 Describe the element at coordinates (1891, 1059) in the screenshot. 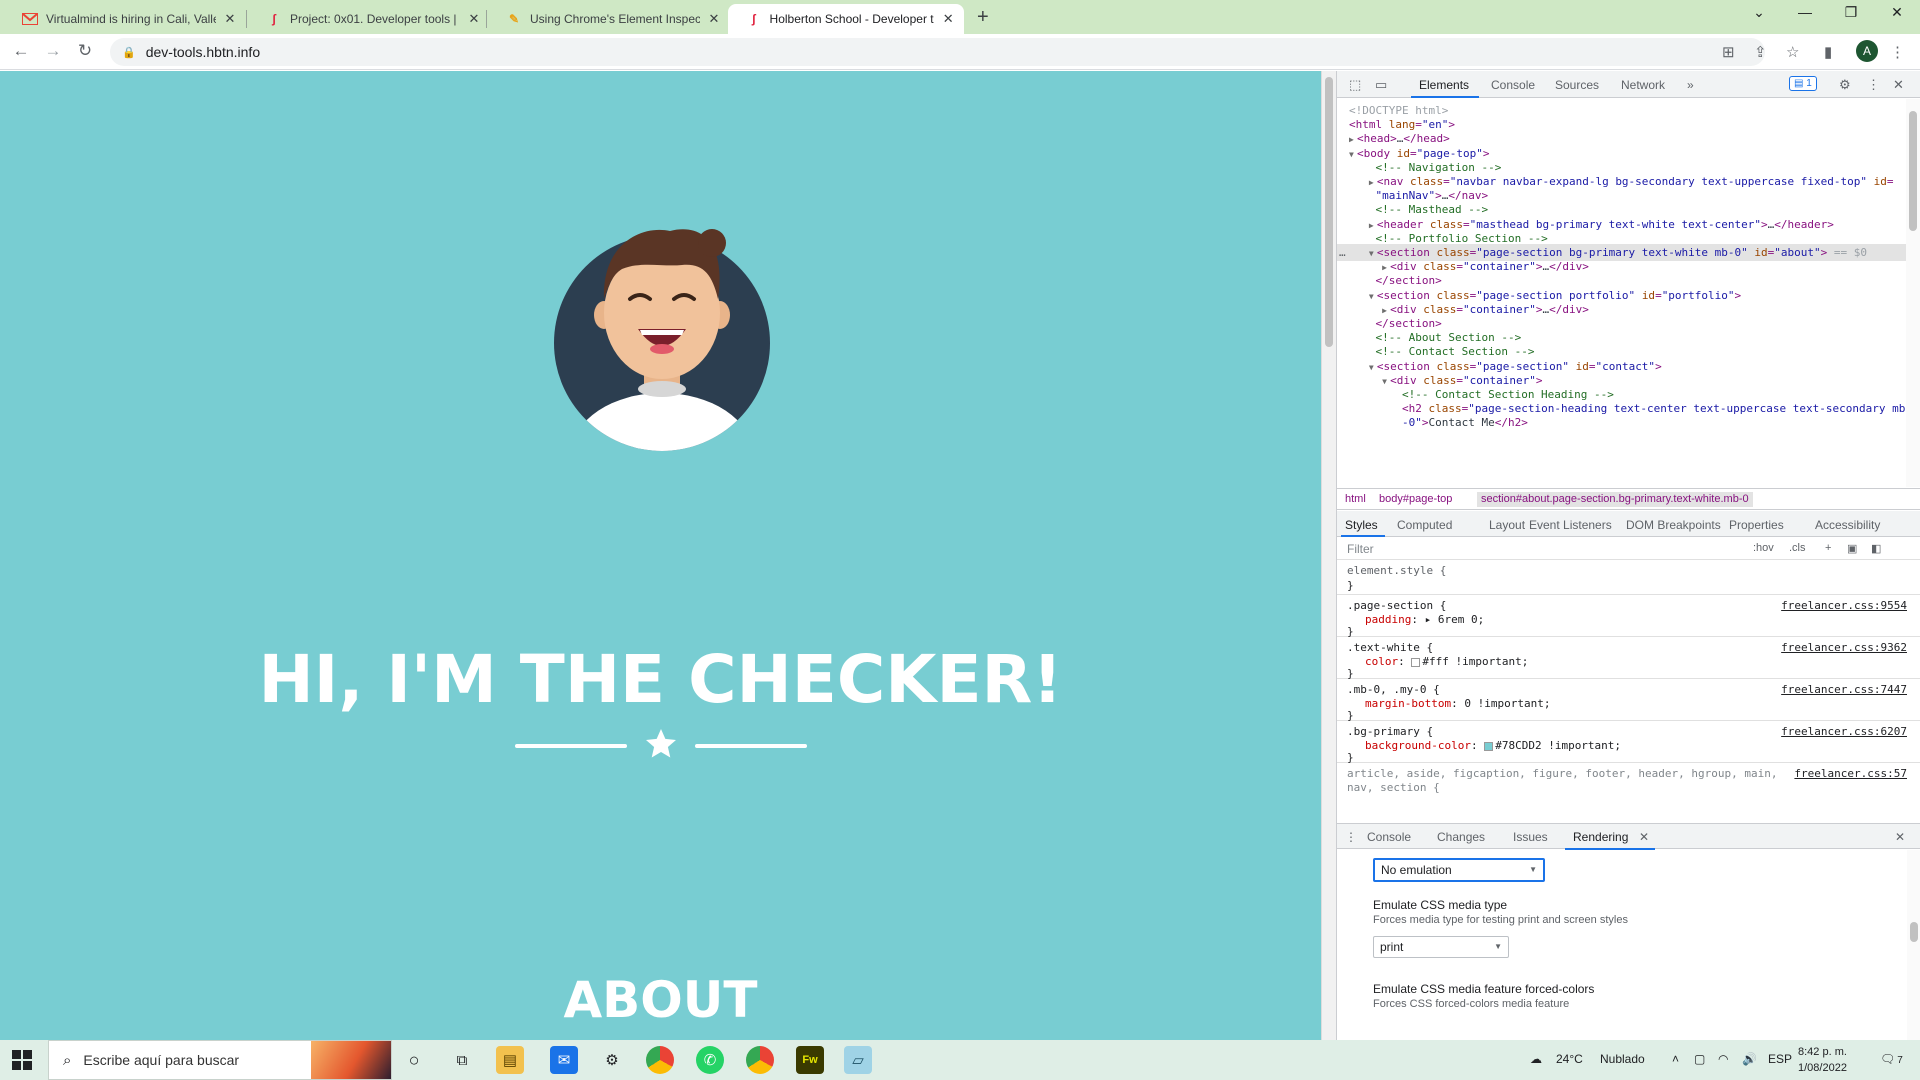

I see `notification-center-icon: 🗨 7` at that location.